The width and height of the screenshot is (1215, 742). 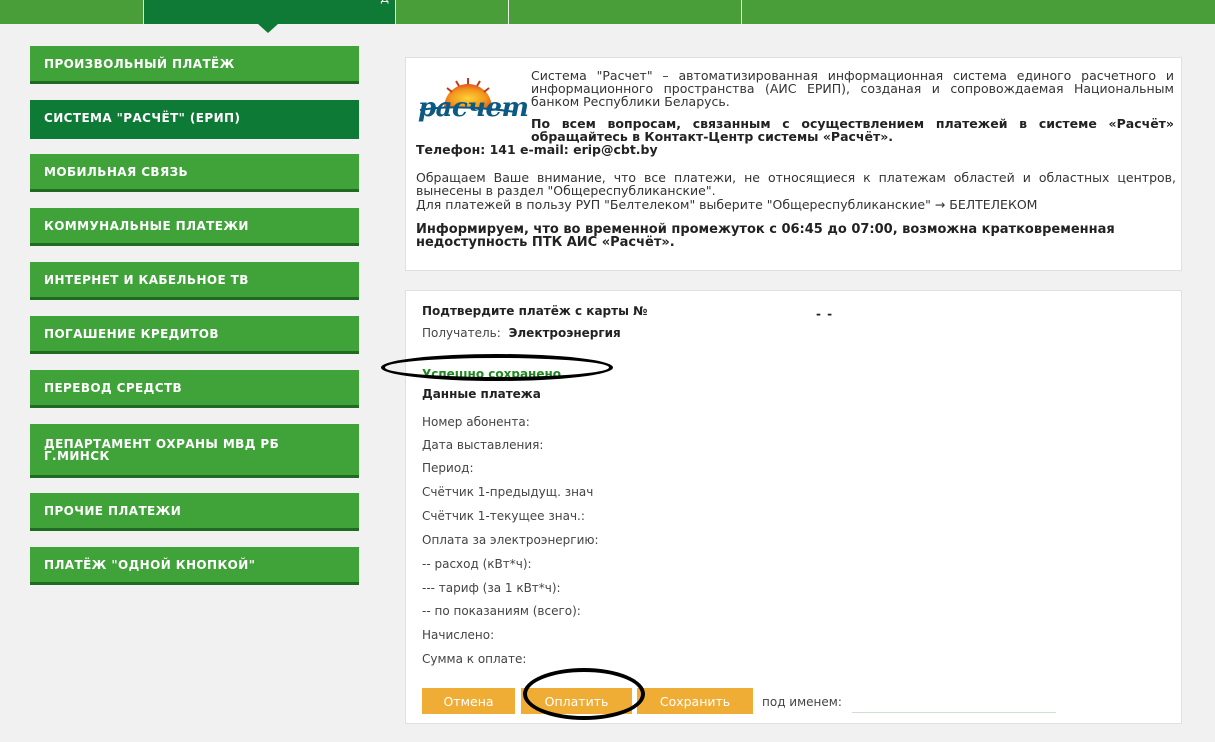 What do you see at coordinates (194, 512) in the screenshot?
I see `sidebar-item-other: ПРОЧИЕ ПЛАТЕЖИ` at bounding box center [194, 512].